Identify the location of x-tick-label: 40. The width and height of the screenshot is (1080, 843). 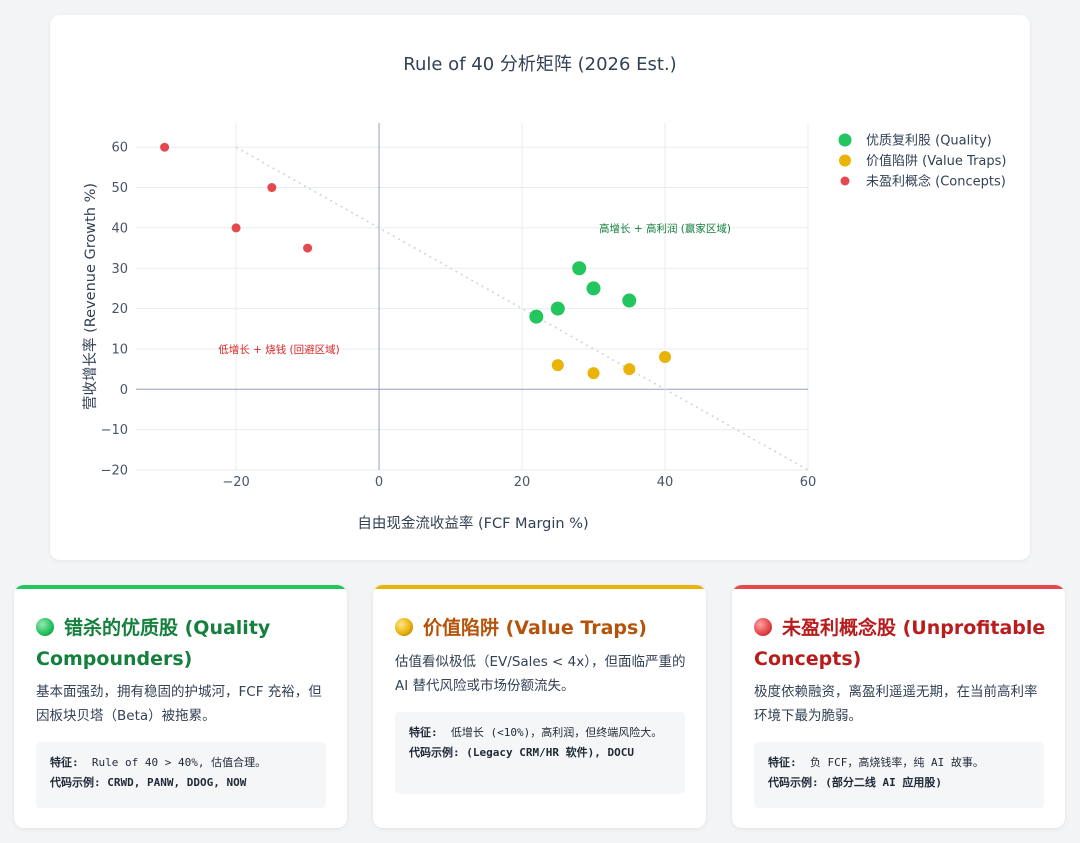
(665, 482).